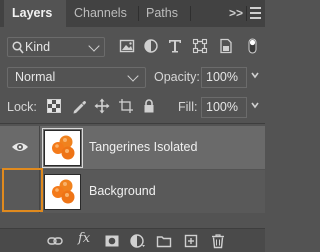 The height and width of the screenshot is (252, 320). Describe the element at coordinates (164, 241) in the screenshot. I see `new-group-icon` at that location.